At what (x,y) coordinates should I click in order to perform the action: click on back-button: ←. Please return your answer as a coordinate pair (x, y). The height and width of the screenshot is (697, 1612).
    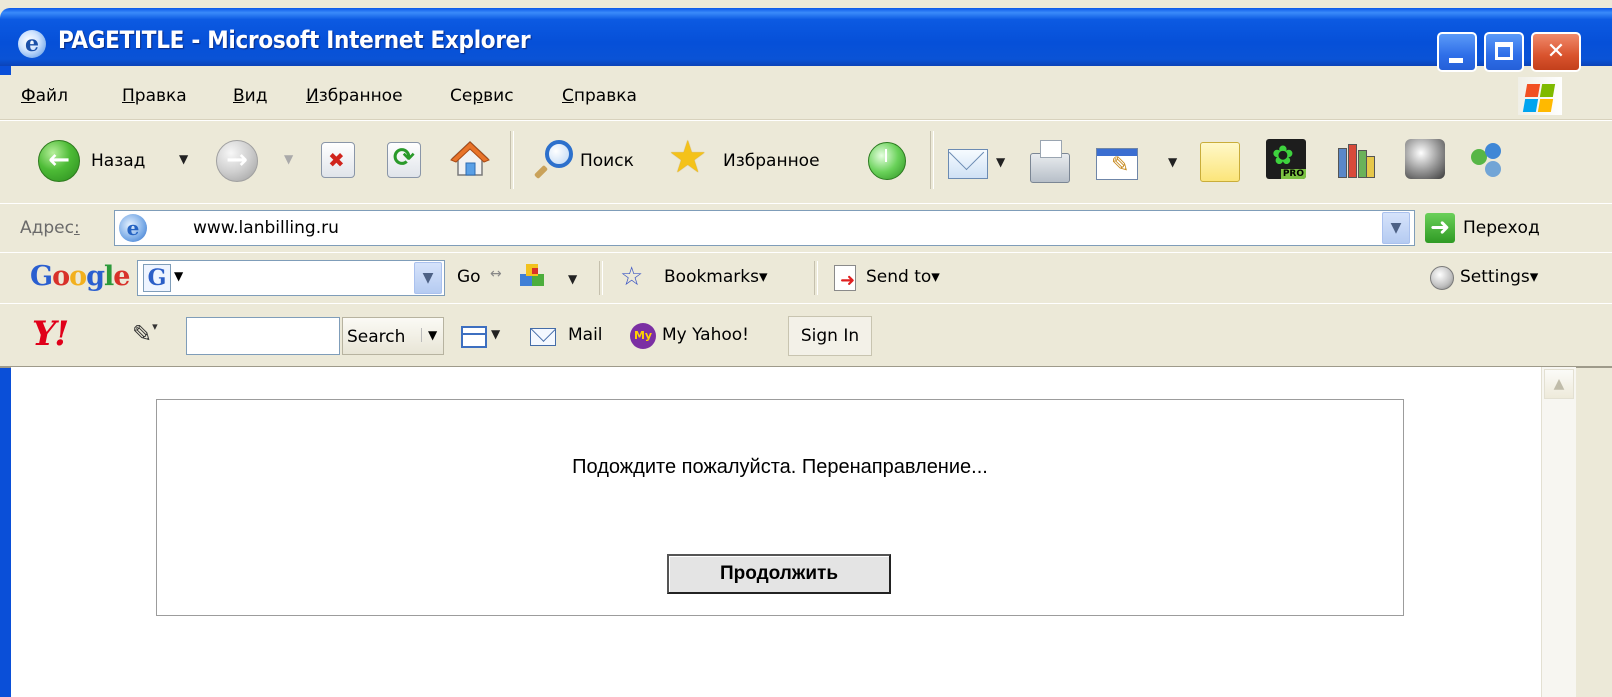
    Looking at the image, I should click on (59, 161).